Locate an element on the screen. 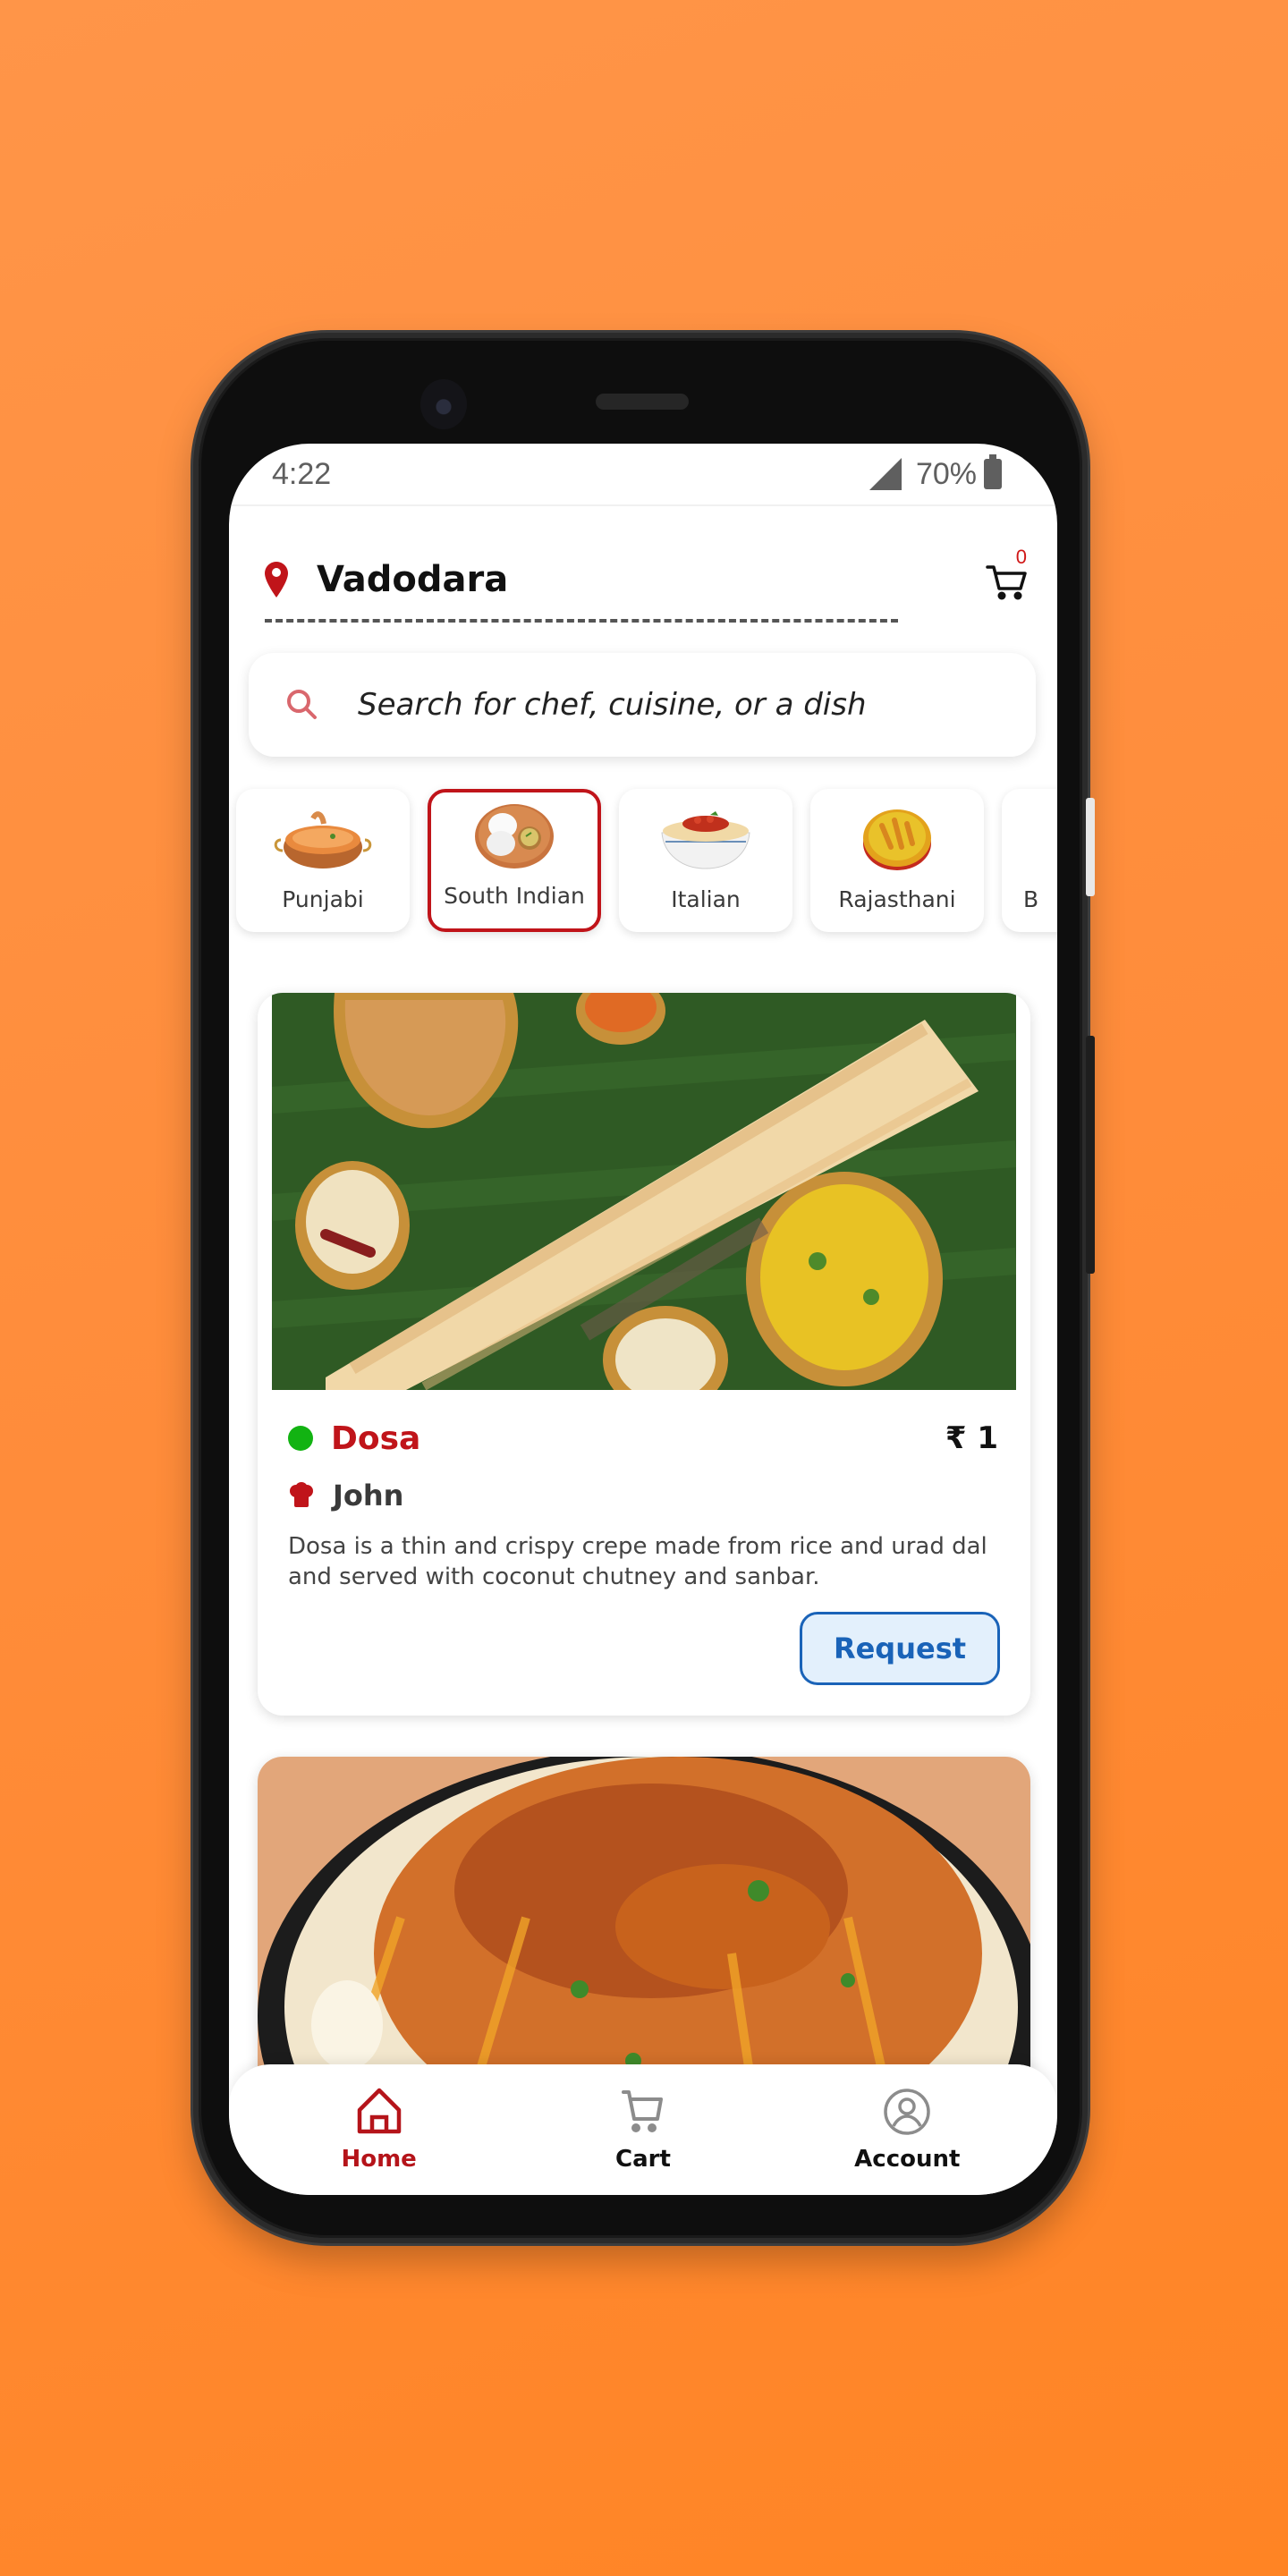 This screenshot has width=1288, height=2576. cart-count-badge: 0 is located at coordinates (1021, 557).